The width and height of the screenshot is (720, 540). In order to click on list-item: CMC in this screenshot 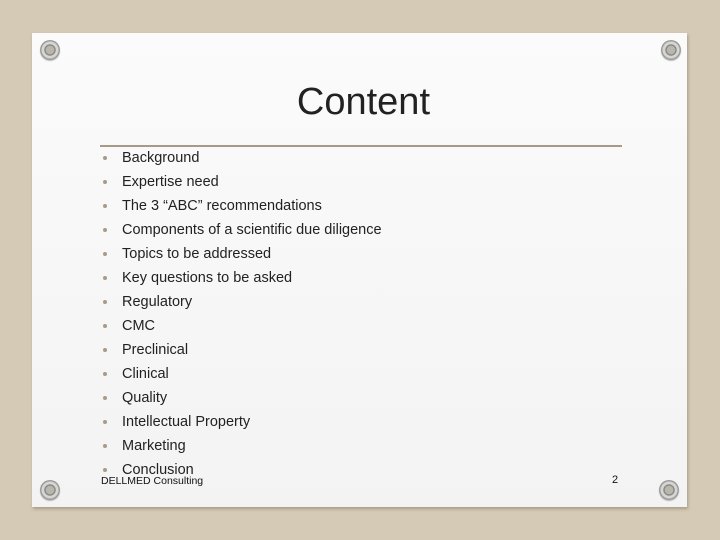, I will do `click(241, 326)`.